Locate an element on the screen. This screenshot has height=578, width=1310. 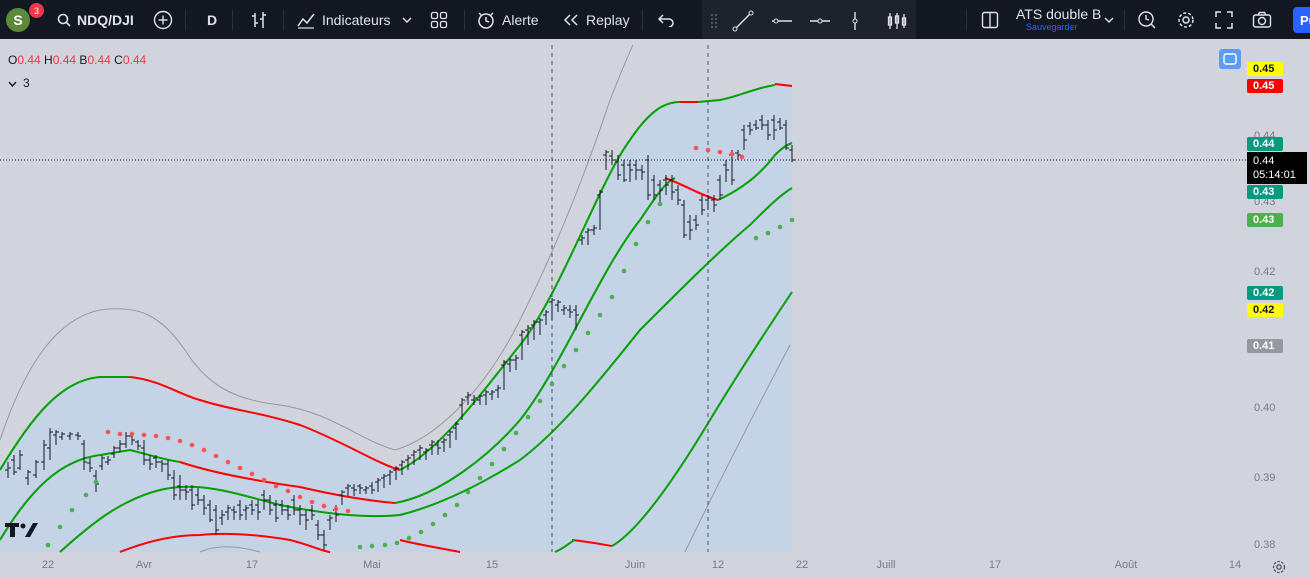
layout-button is located at coordinates (990, 19).